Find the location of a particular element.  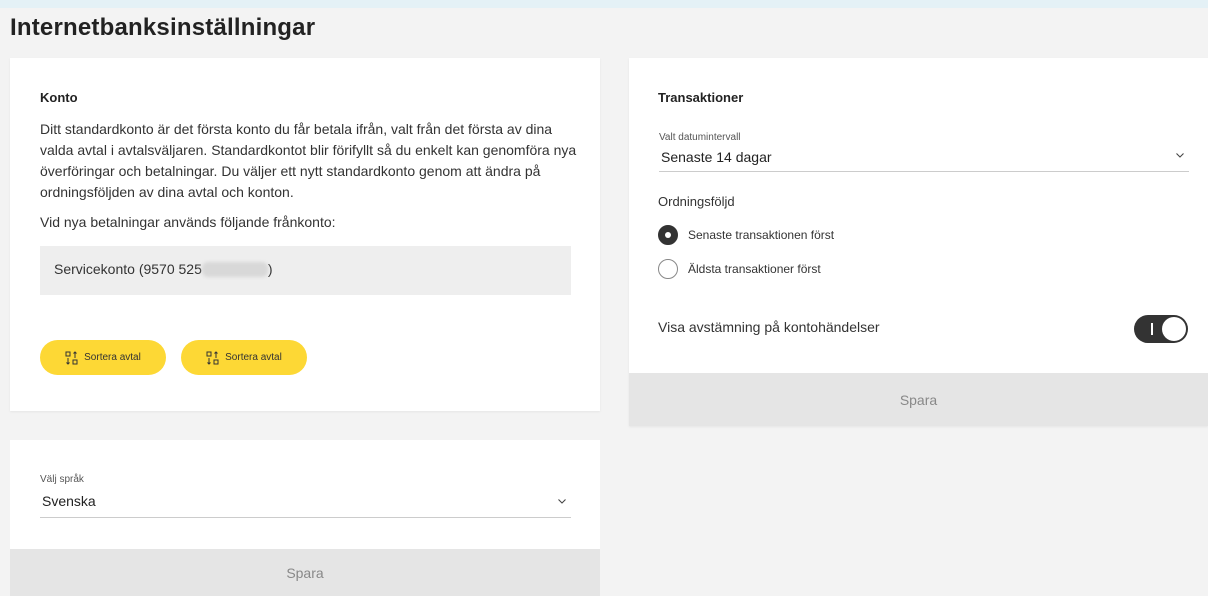

date-range-value: Senaste 14 dagar is located at coordinates (716, 157).